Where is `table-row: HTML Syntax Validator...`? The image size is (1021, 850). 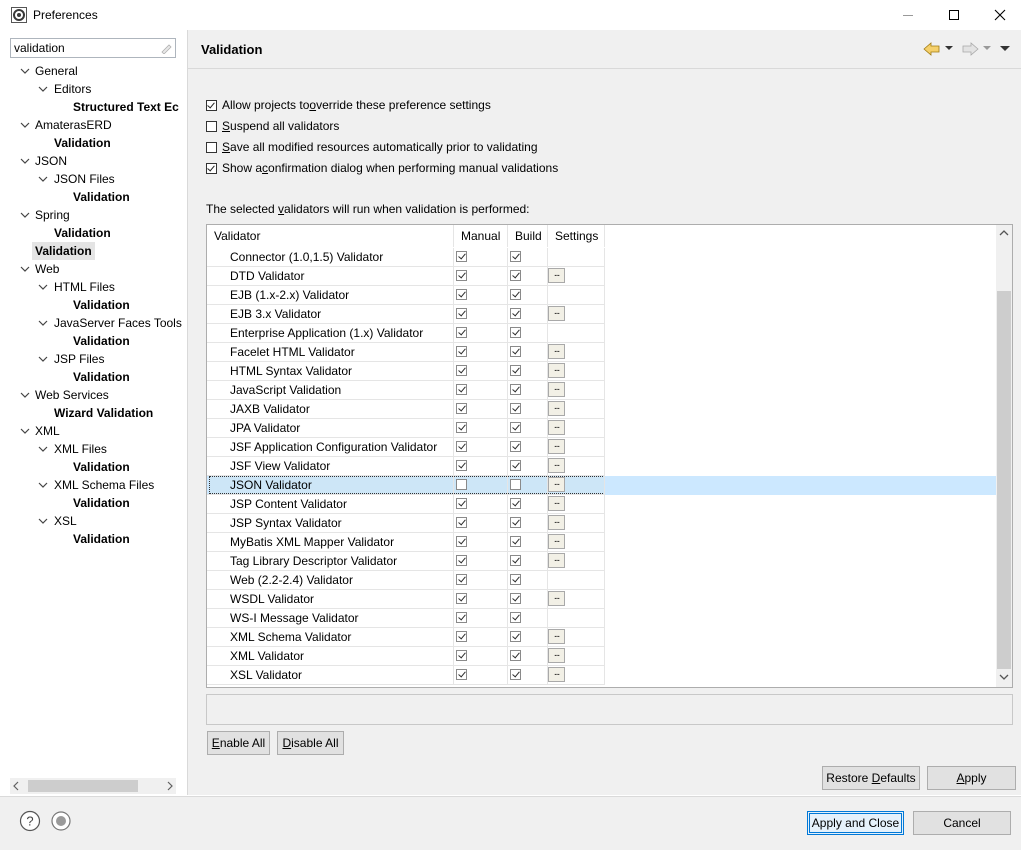
table-row: HTML Syntax Validator... is located at coordinates (602, 371).